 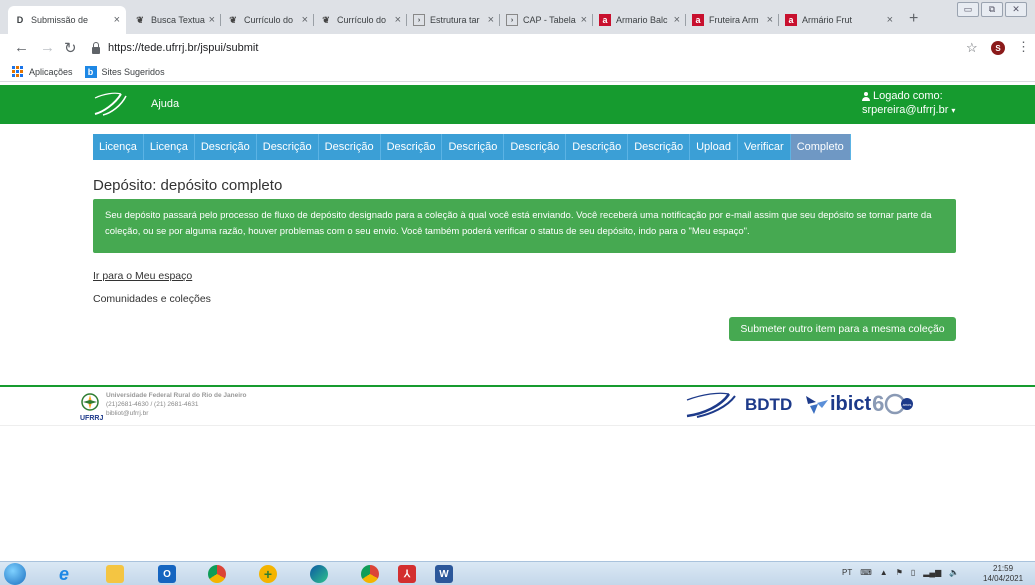 What do you see at coordinates (287, 147) in the screenshot?
I see `step-4: Descrição` at bounding box center [287, 147].